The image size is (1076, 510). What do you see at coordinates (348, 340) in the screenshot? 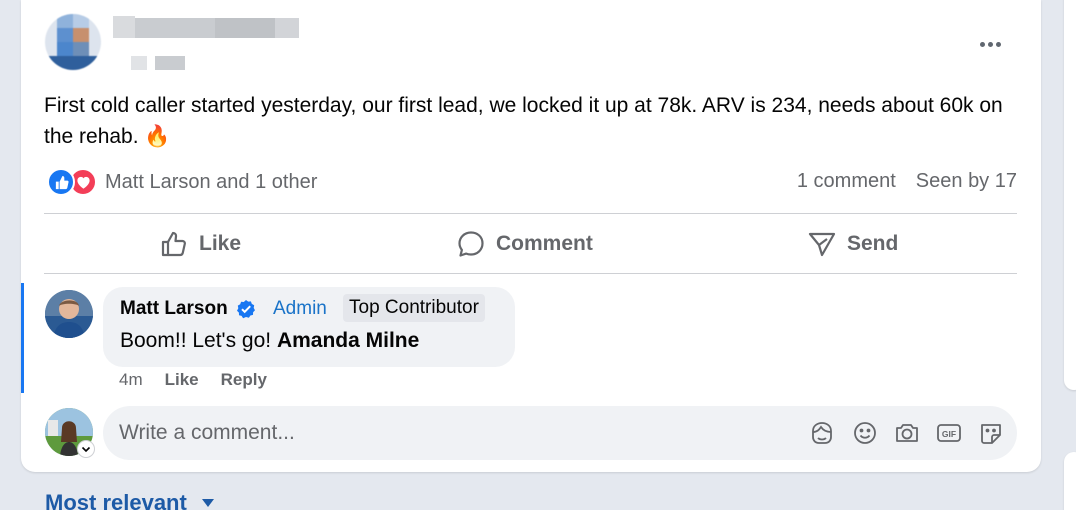
I see `comment-mention: Amanda Milne` at bounding box center [348, 340].